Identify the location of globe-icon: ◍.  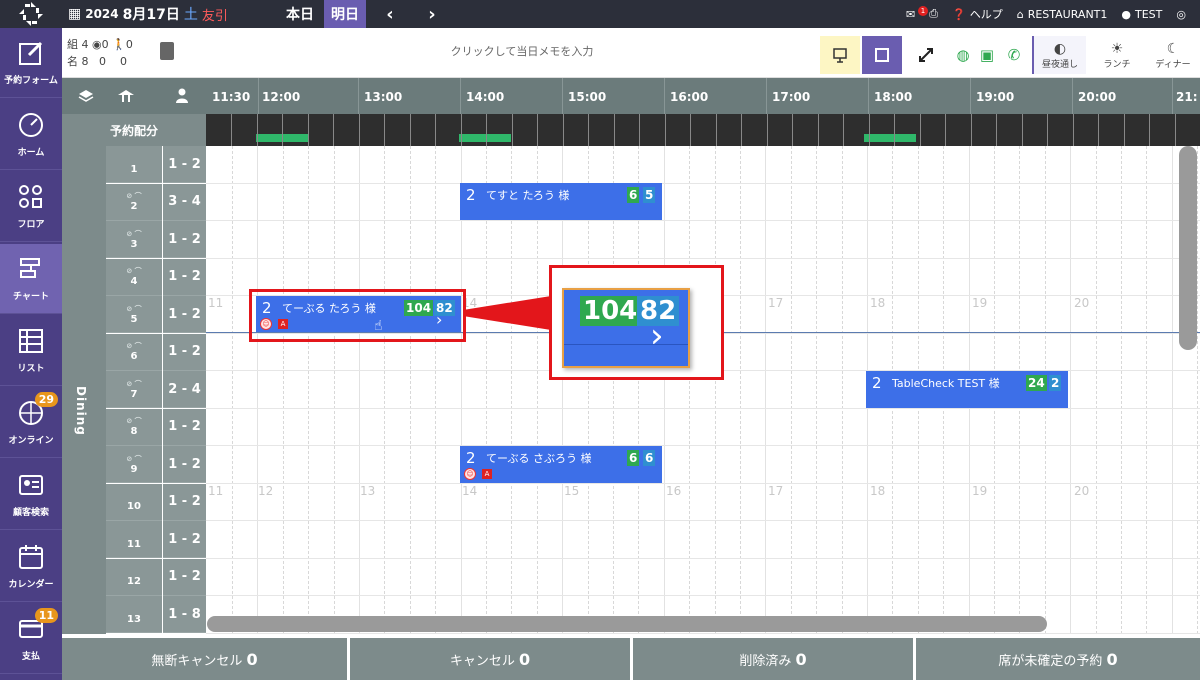
(963, 55).